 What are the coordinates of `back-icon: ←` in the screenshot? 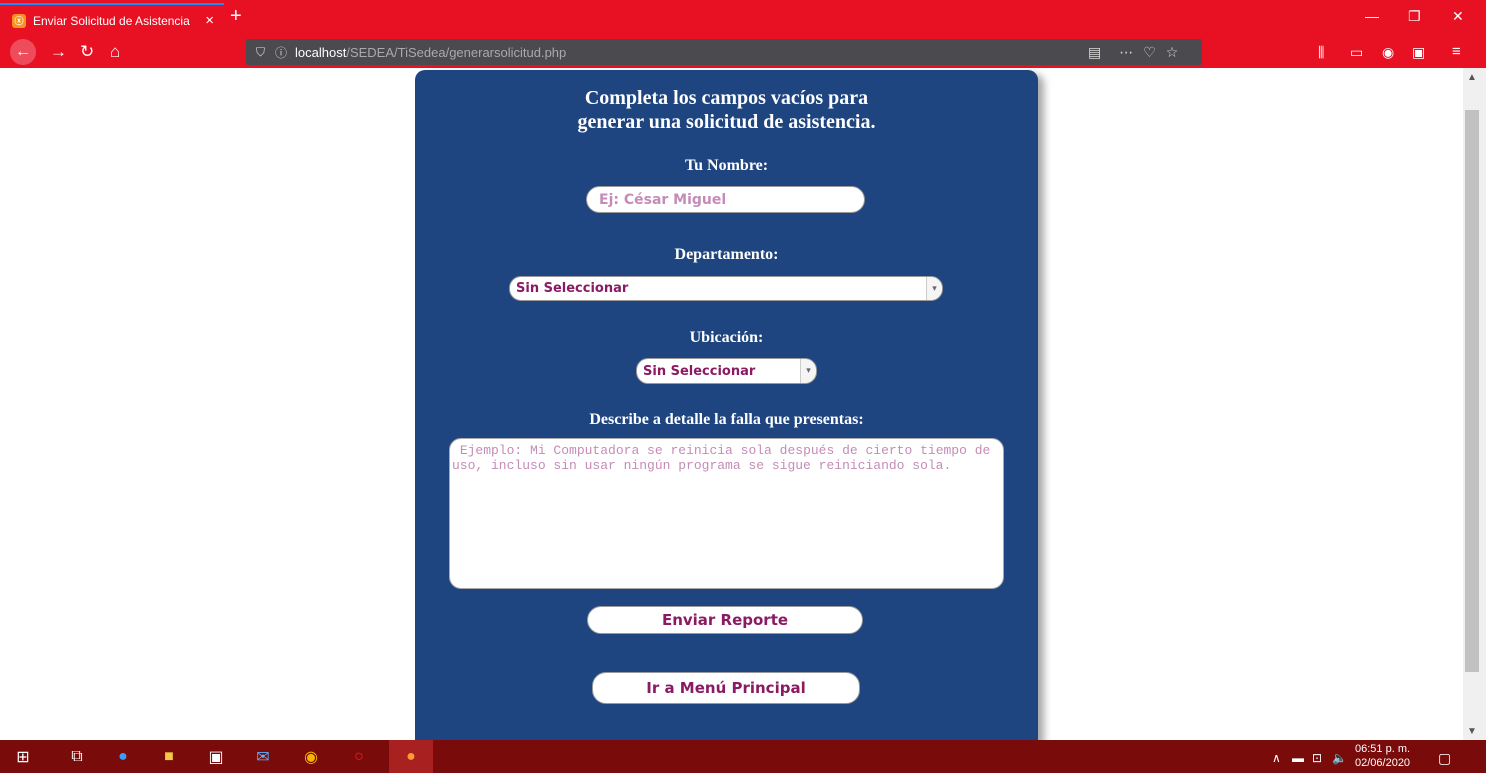 It's located at (23, 52).